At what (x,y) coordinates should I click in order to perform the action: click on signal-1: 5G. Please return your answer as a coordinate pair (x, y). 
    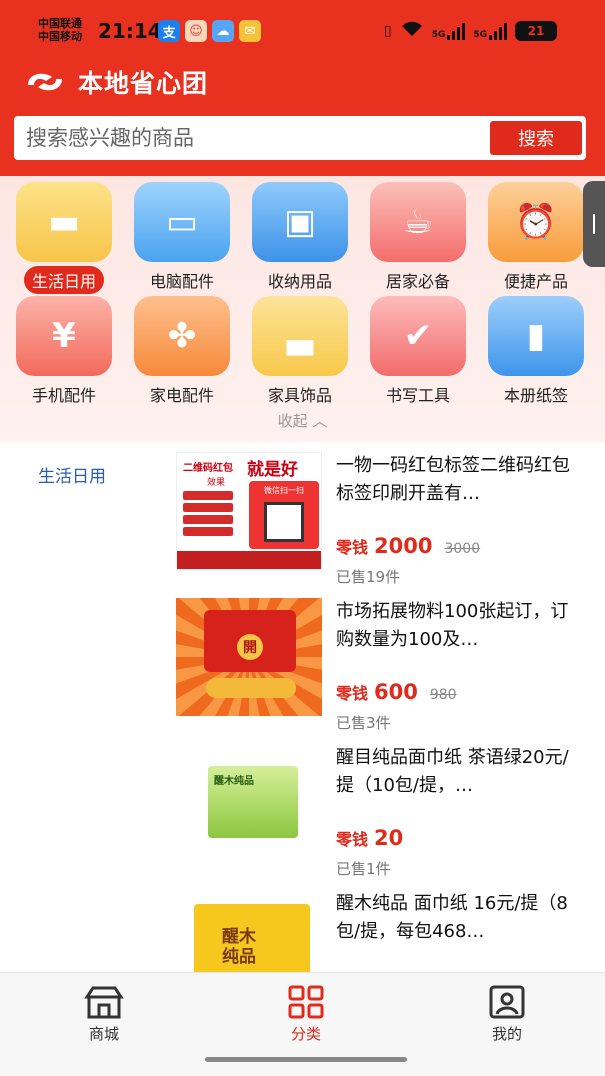
    Looking at the image, I should click on (449, 31).